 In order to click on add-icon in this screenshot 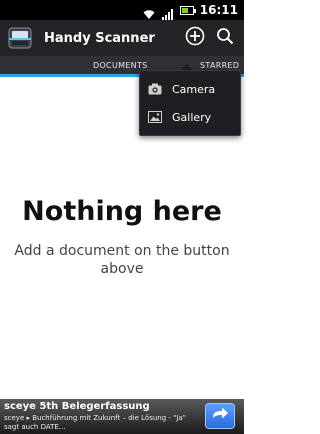, I will do `click(195, 38)`.